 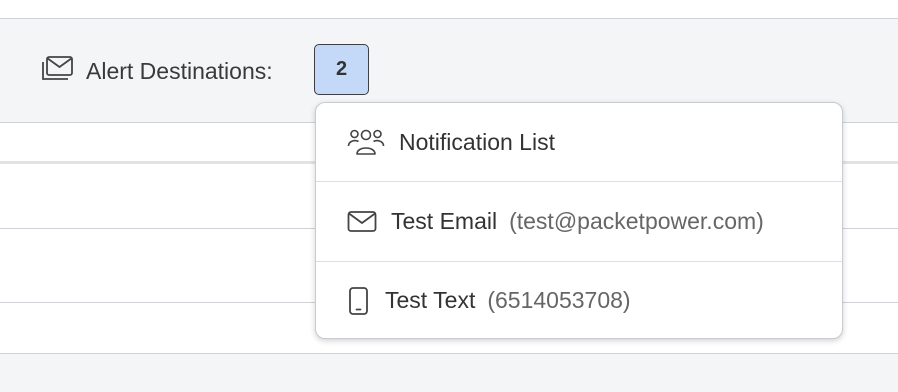 I want to click on envelope-icon, so click(x=362, y=222).